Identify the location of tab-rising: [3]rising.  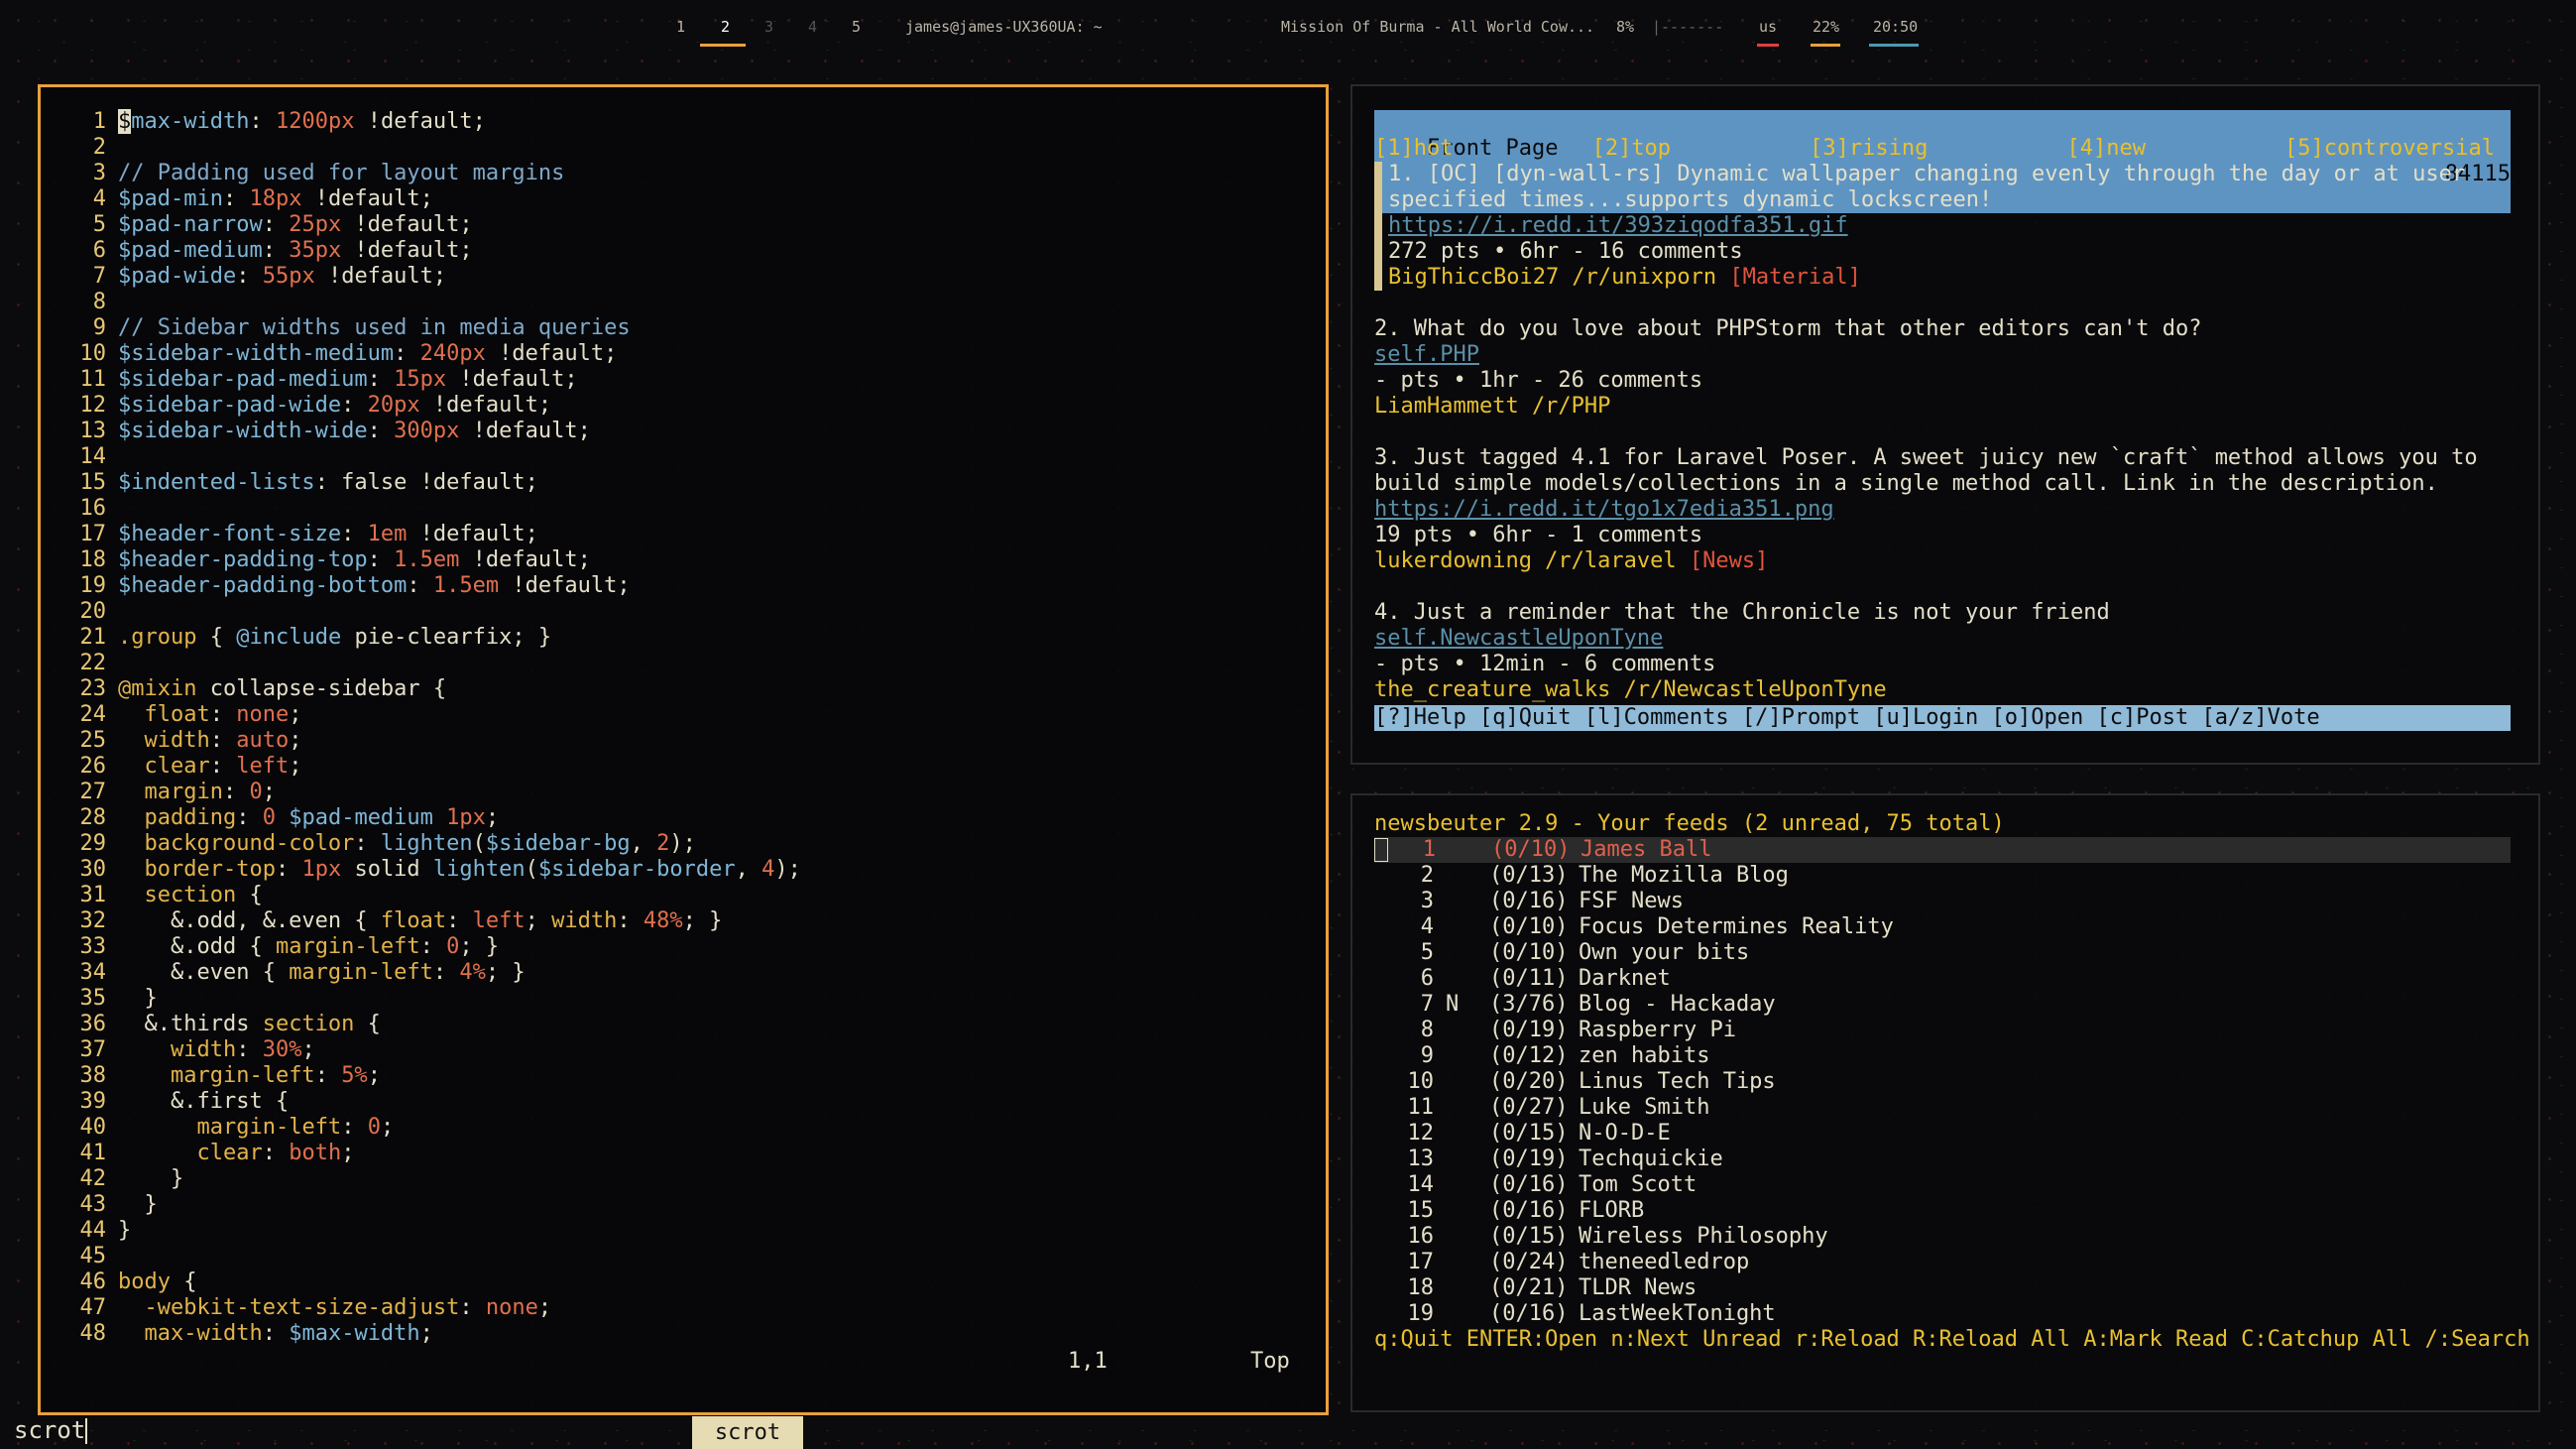
(1869, 149).